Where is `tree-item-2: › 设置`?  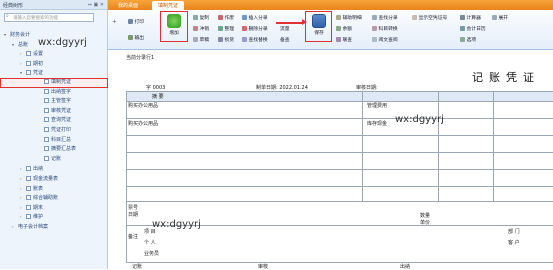
tree-item-2: › 设置 is located at coordinates (54, 54).